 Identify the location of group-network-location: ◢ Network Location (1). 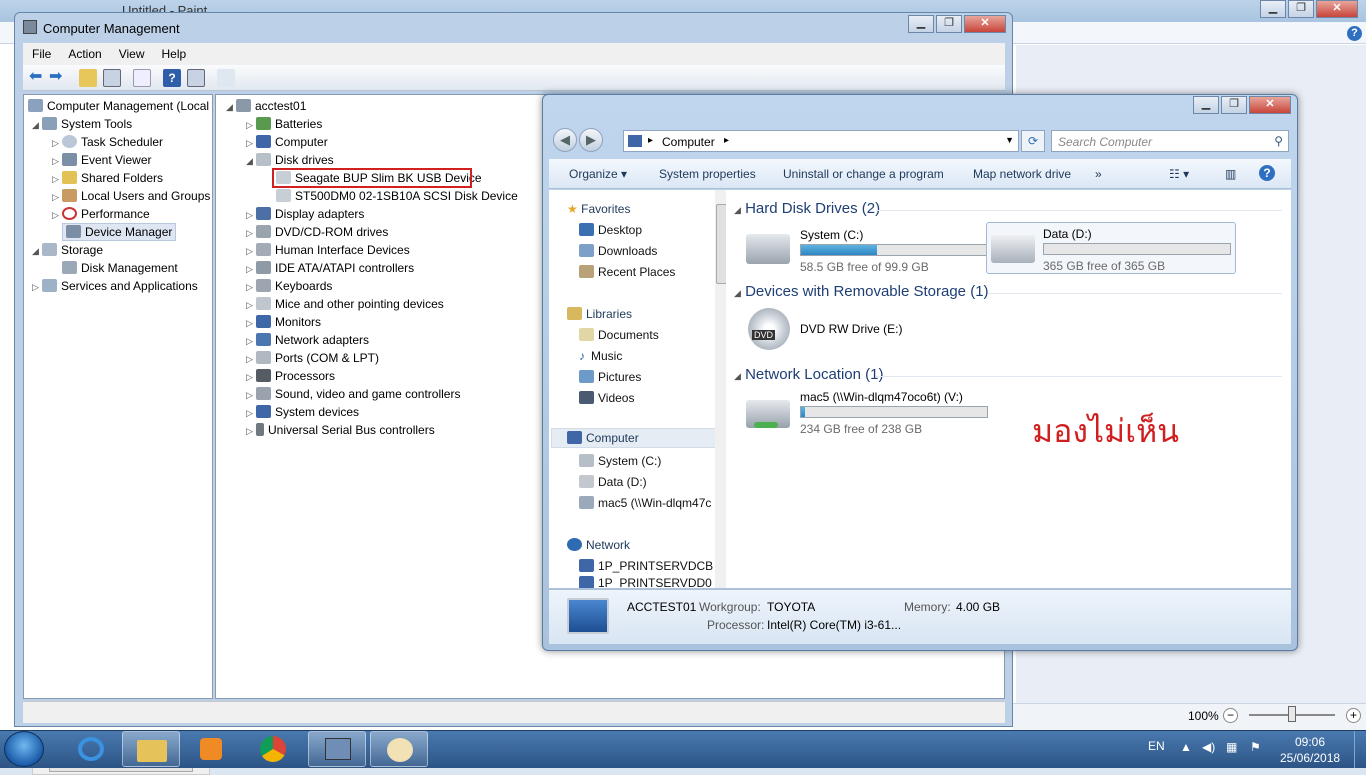
(809, 374).